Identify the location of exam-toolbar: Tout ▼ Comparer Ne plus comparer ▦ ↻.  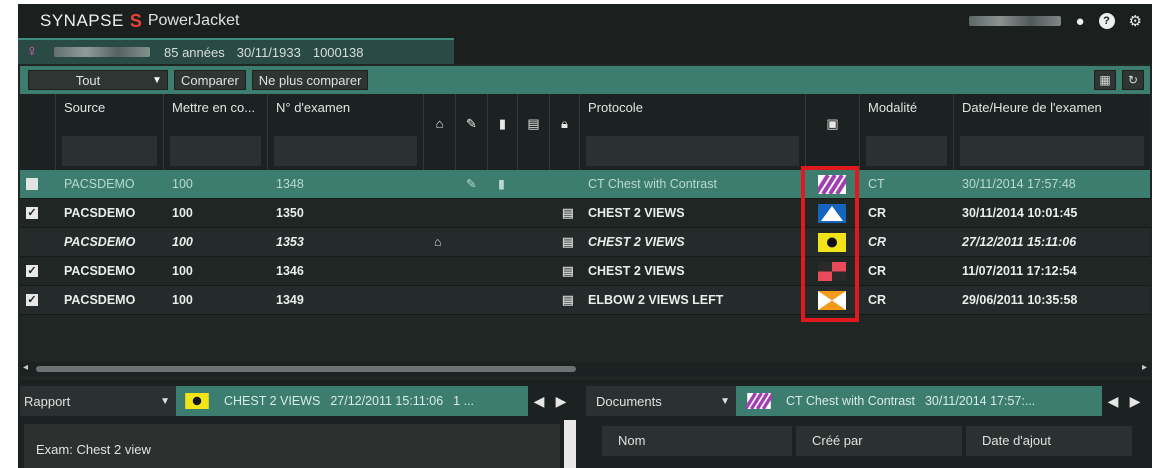
(585, 80).